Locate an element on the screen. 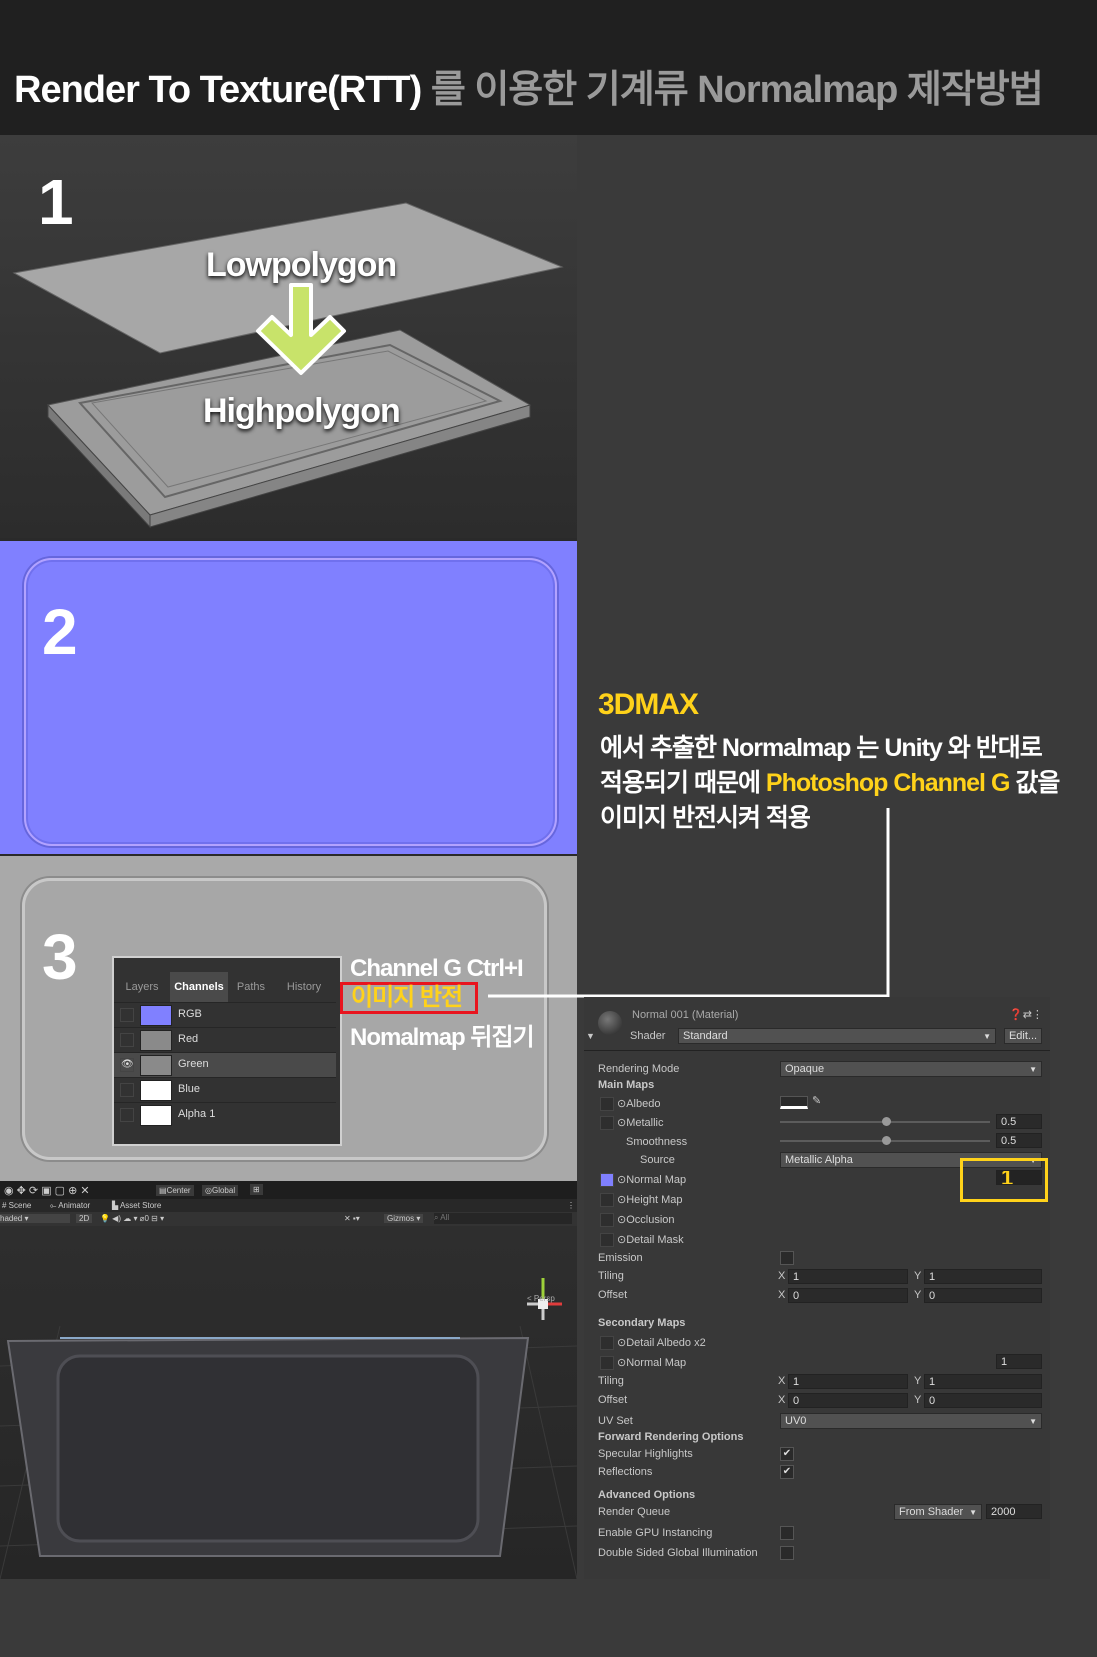 The image size is (1097, 1657). render-queue-label: Render Queue is located at coordinates (634, 1512).